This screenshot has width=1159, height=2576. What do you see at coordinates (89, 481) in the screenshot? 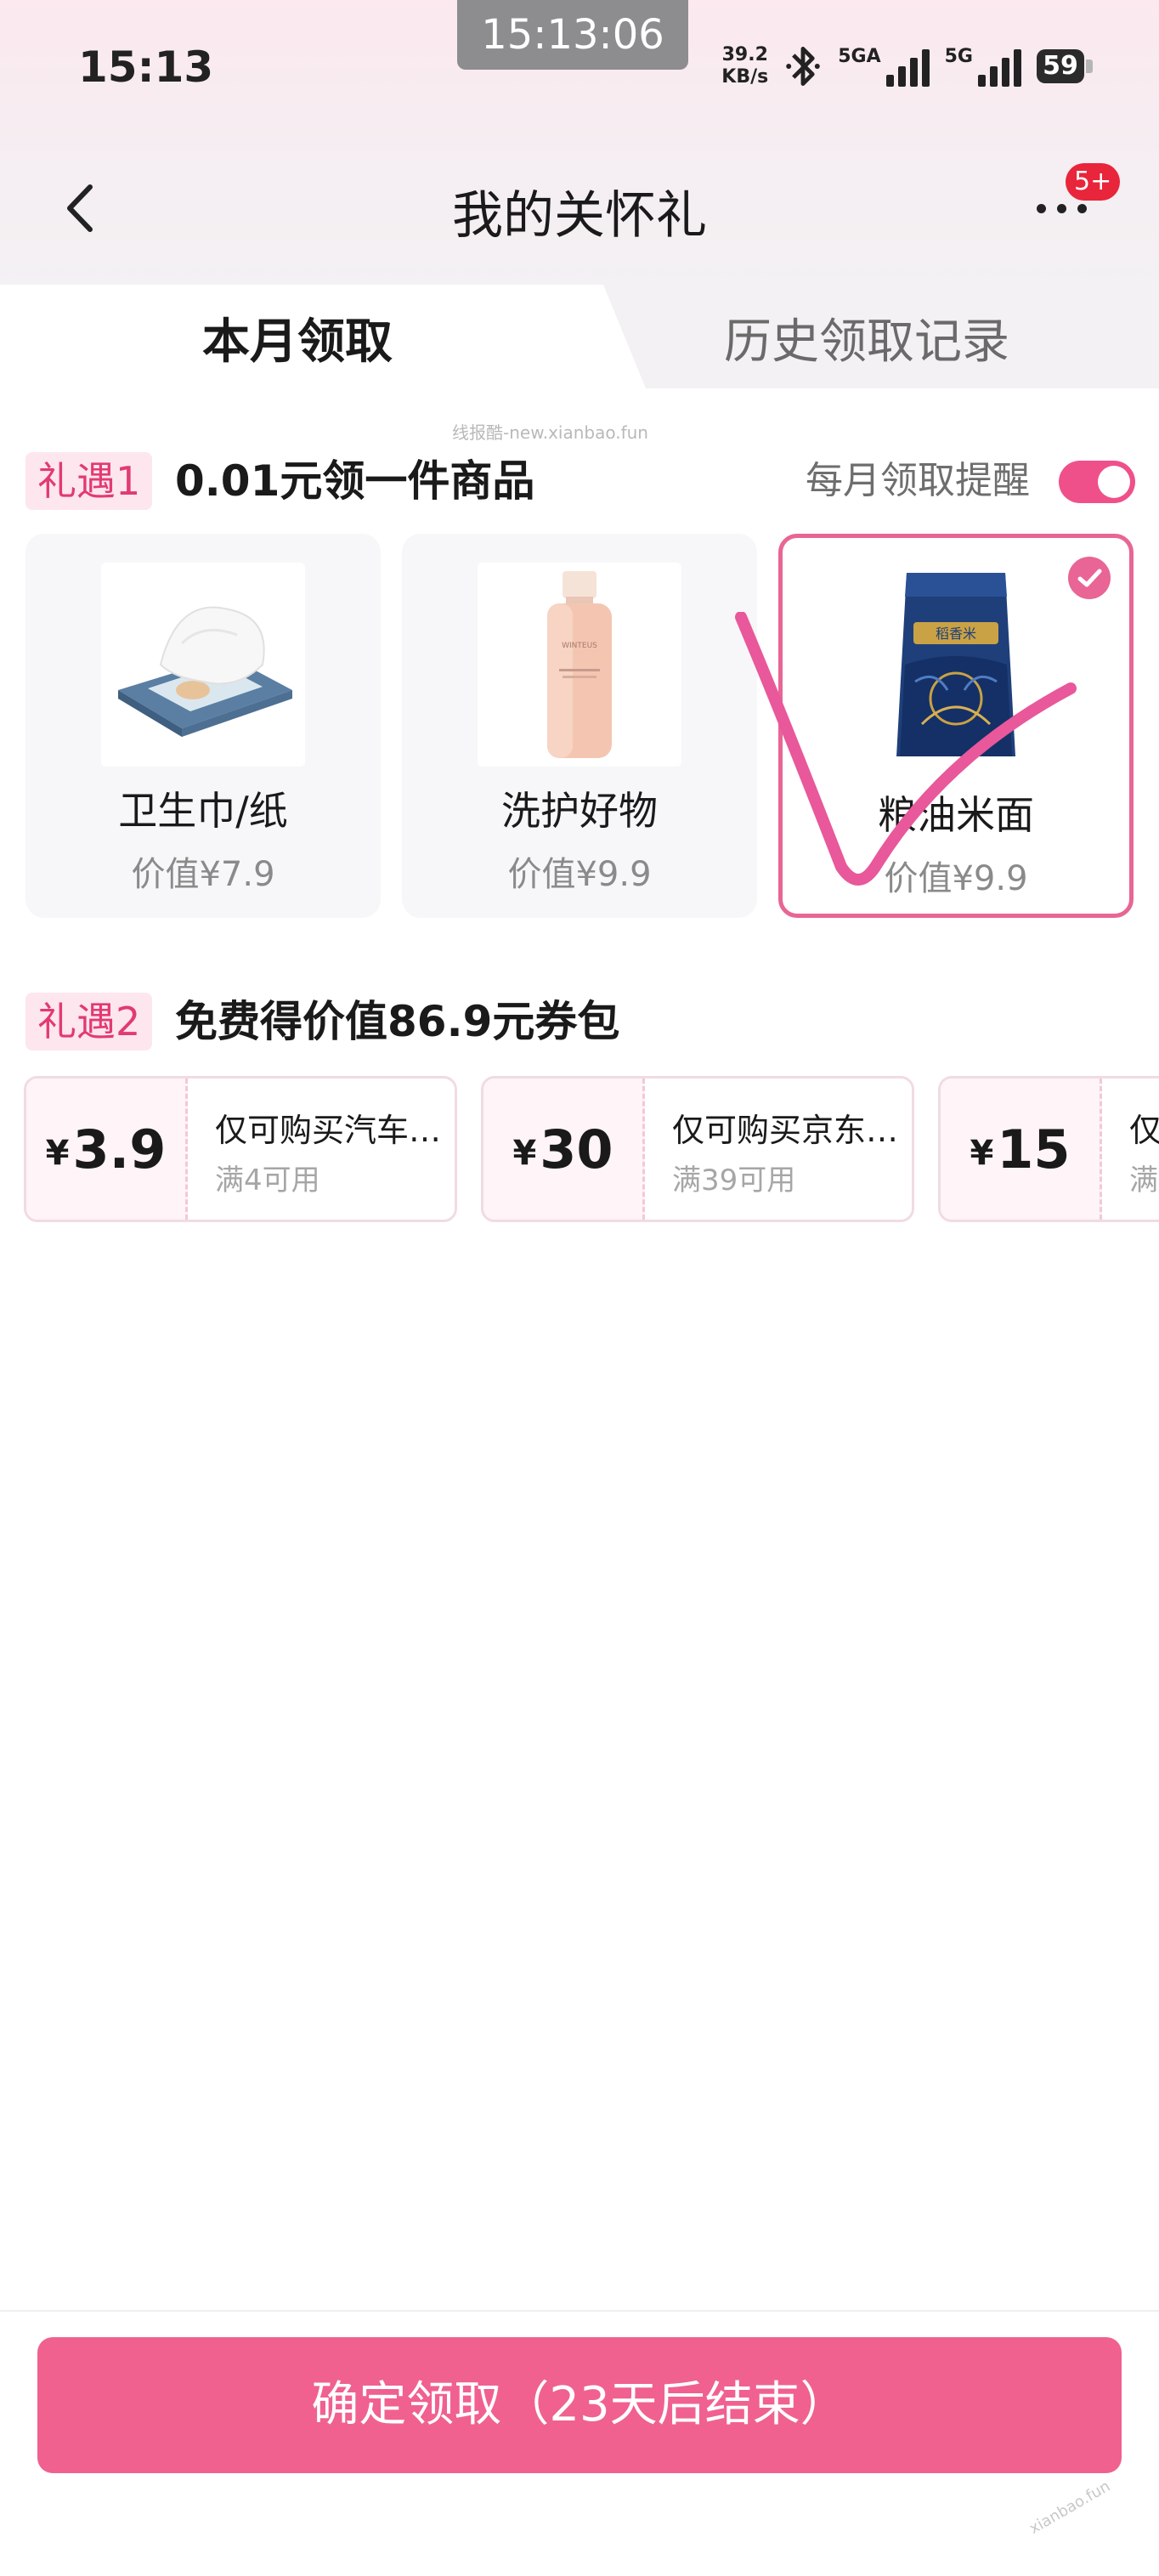
I see `gift1-tag: 礼遇1` at bounding box center [89, 481].